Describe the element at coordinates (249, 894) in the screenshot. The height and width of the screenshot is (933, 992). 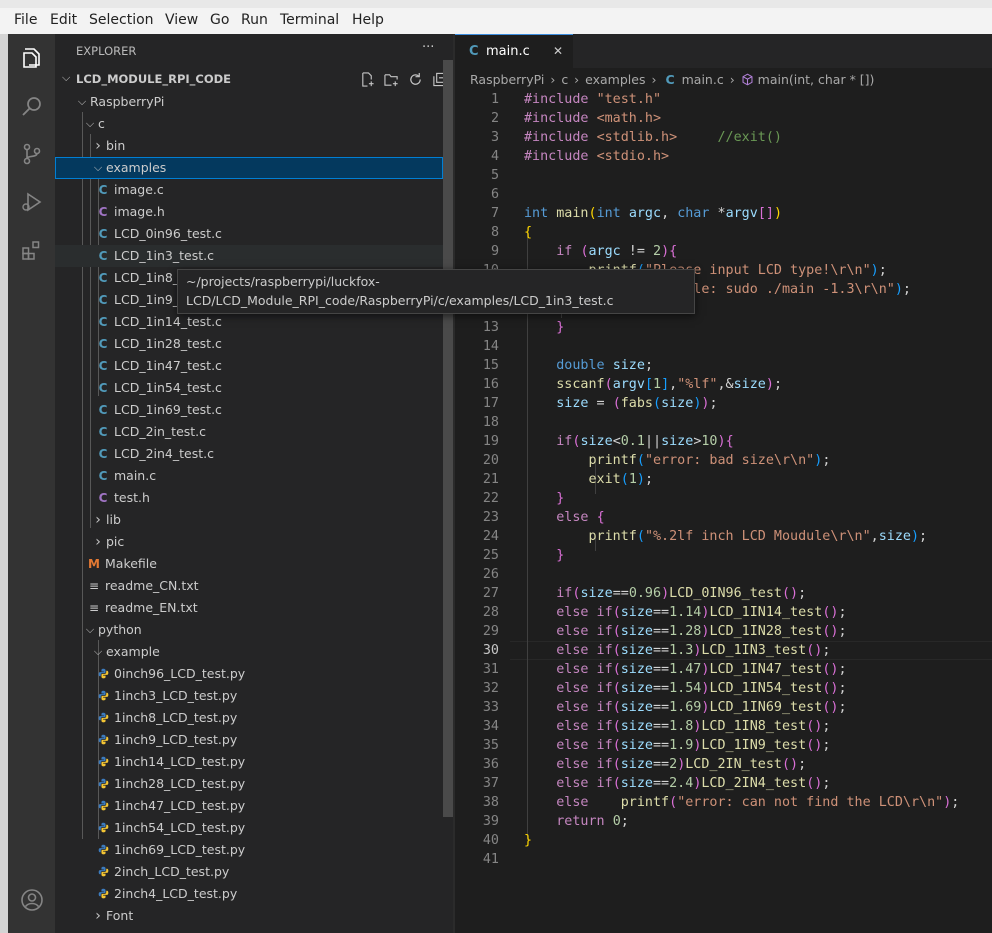
I see `tree-file: 2inch4_LCD_test.py` at that location.